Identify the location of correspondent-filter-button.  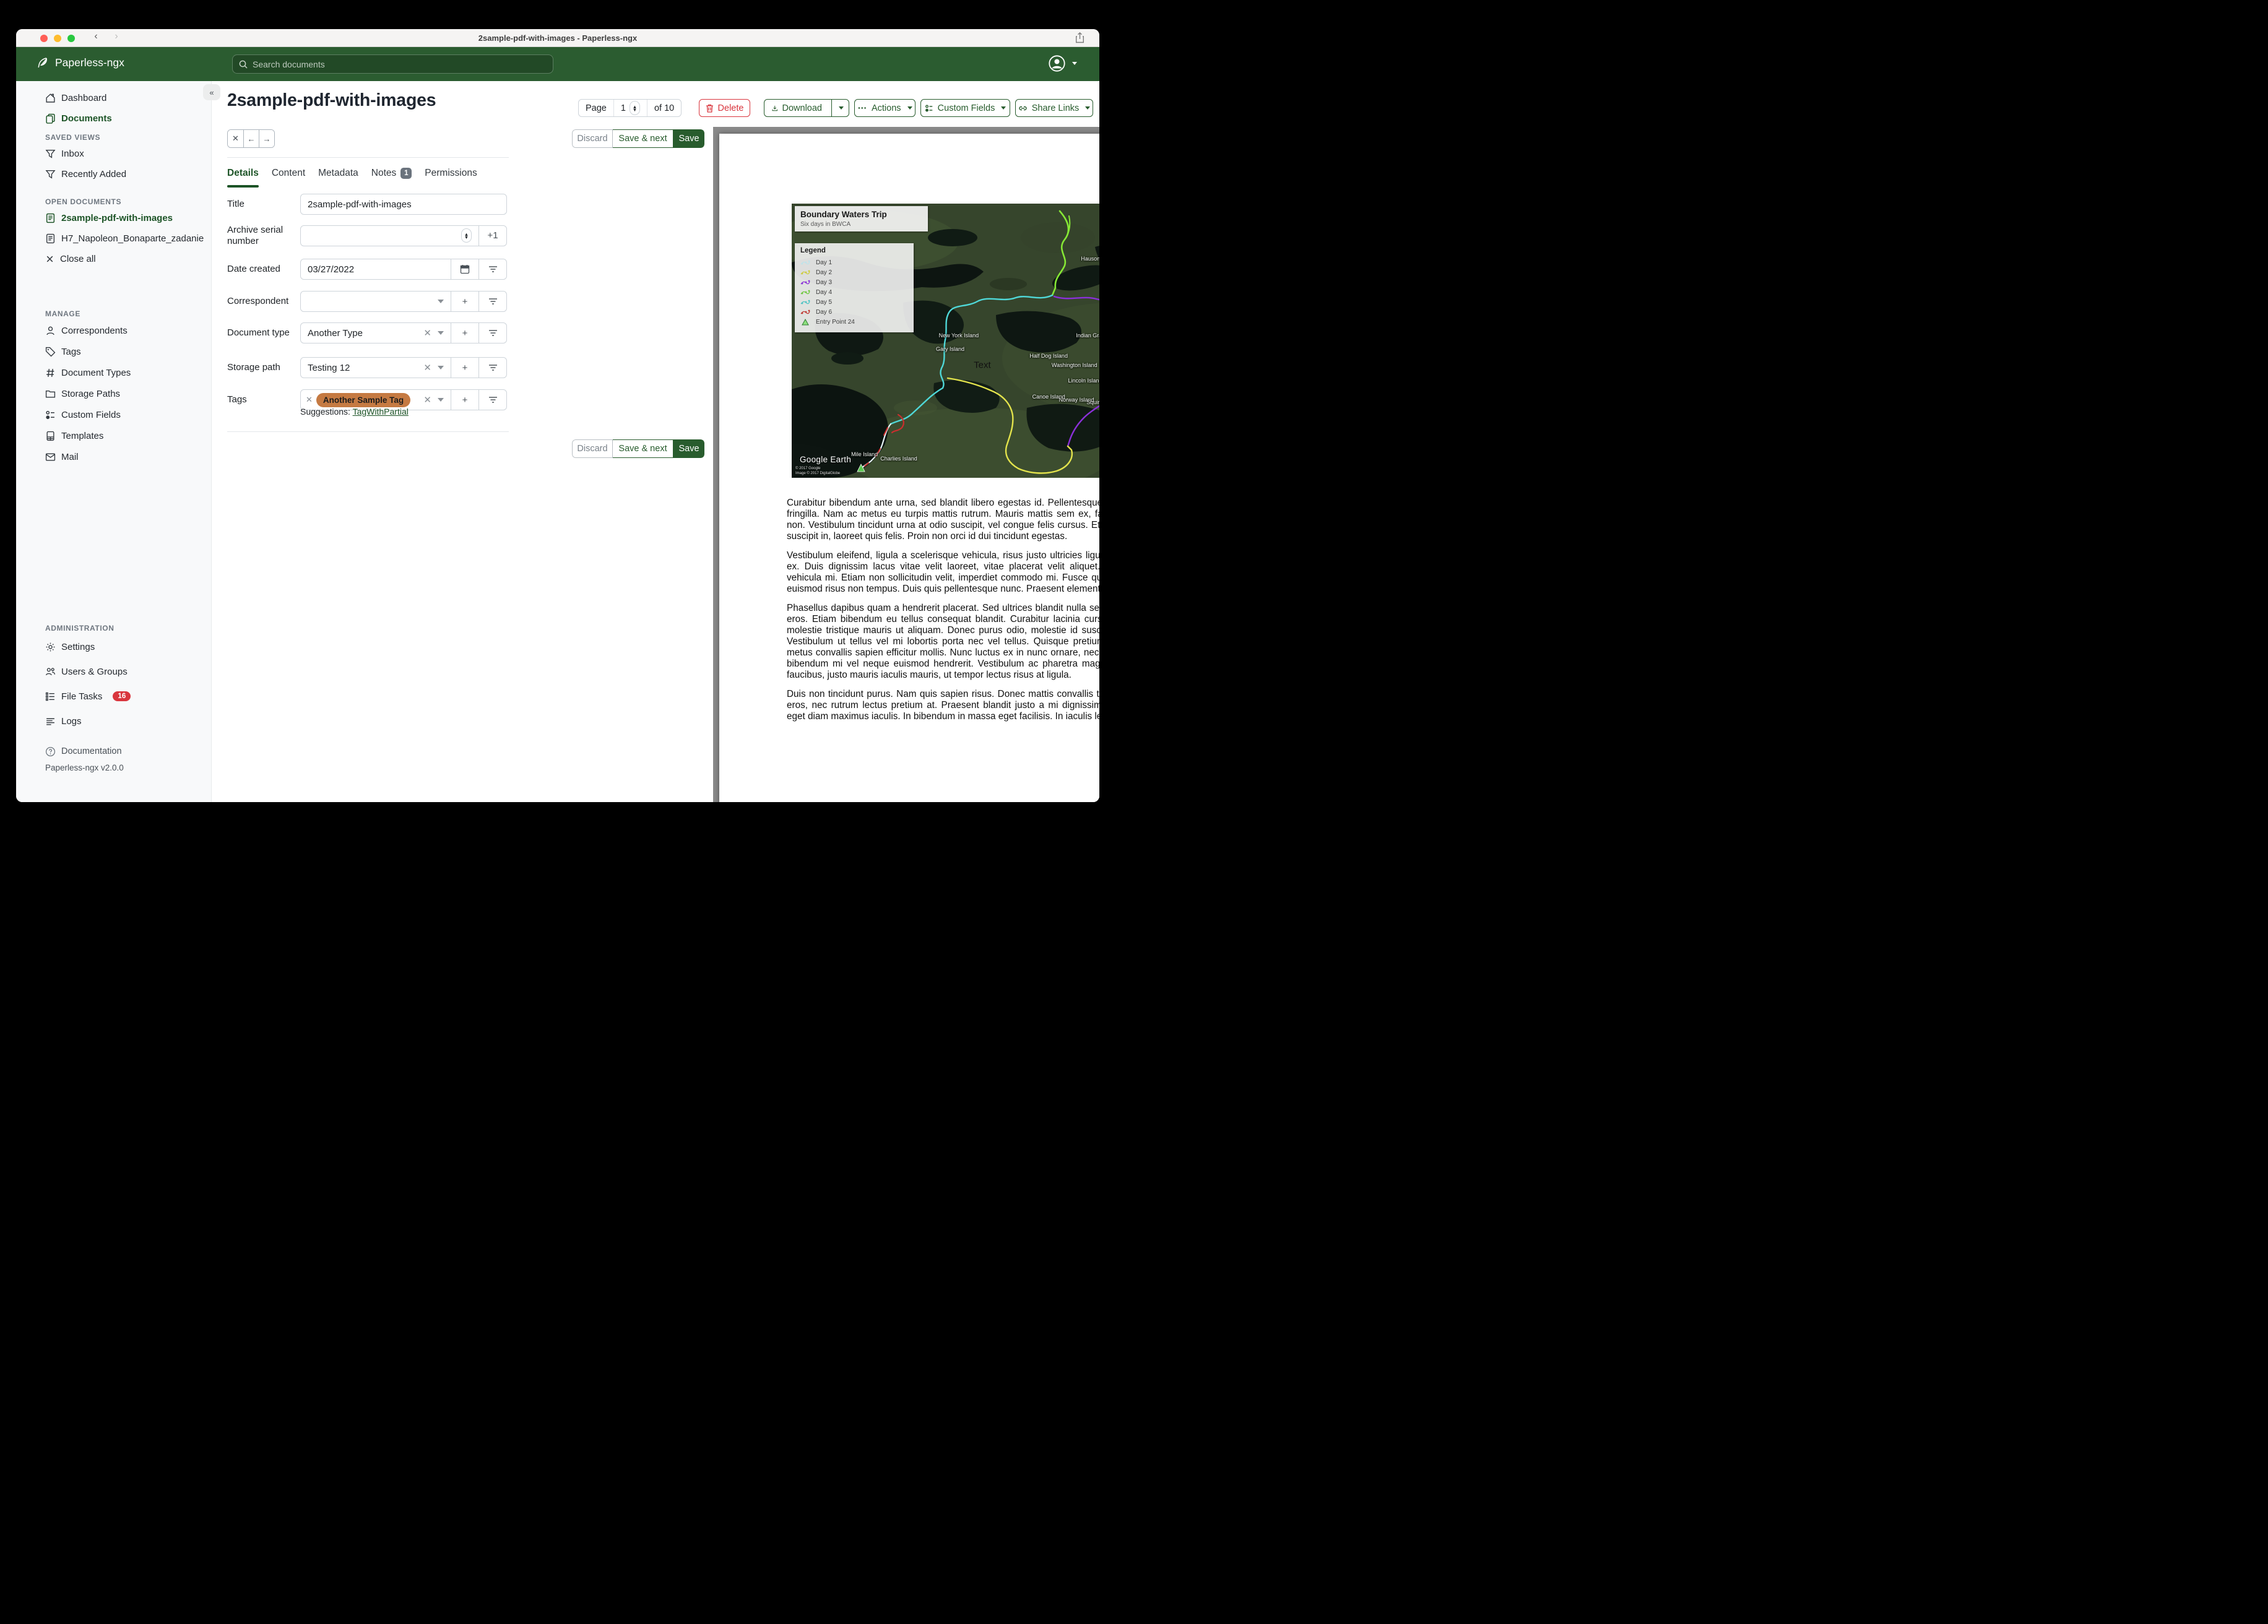
(492, 301).